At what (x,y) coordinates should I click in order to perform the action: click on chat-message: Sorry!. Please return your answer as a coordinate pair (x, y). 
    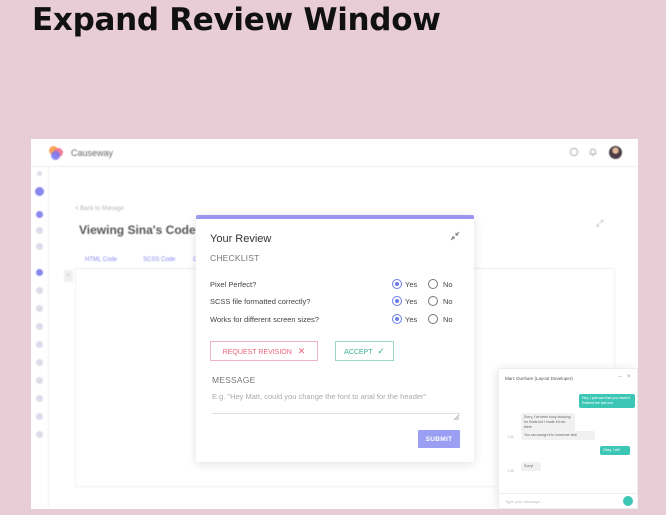
    Looking at the image, I should click on (531, 466).